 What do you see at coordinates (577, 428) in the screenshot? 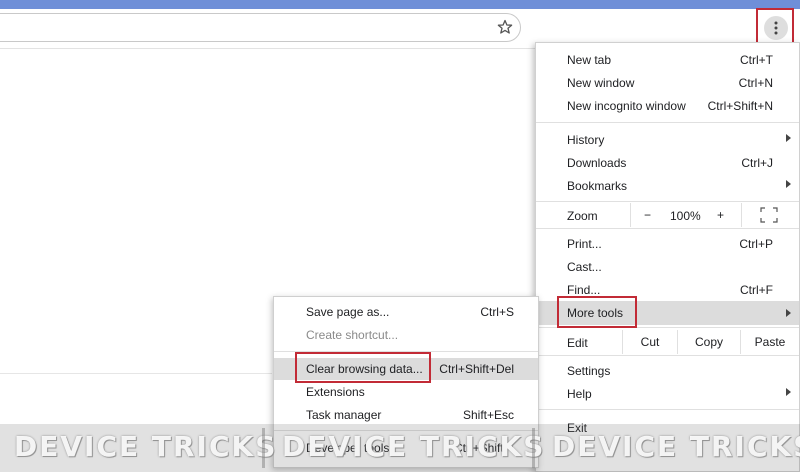
I see `menu-item-label: Exit` at bounding box center [577, 428].